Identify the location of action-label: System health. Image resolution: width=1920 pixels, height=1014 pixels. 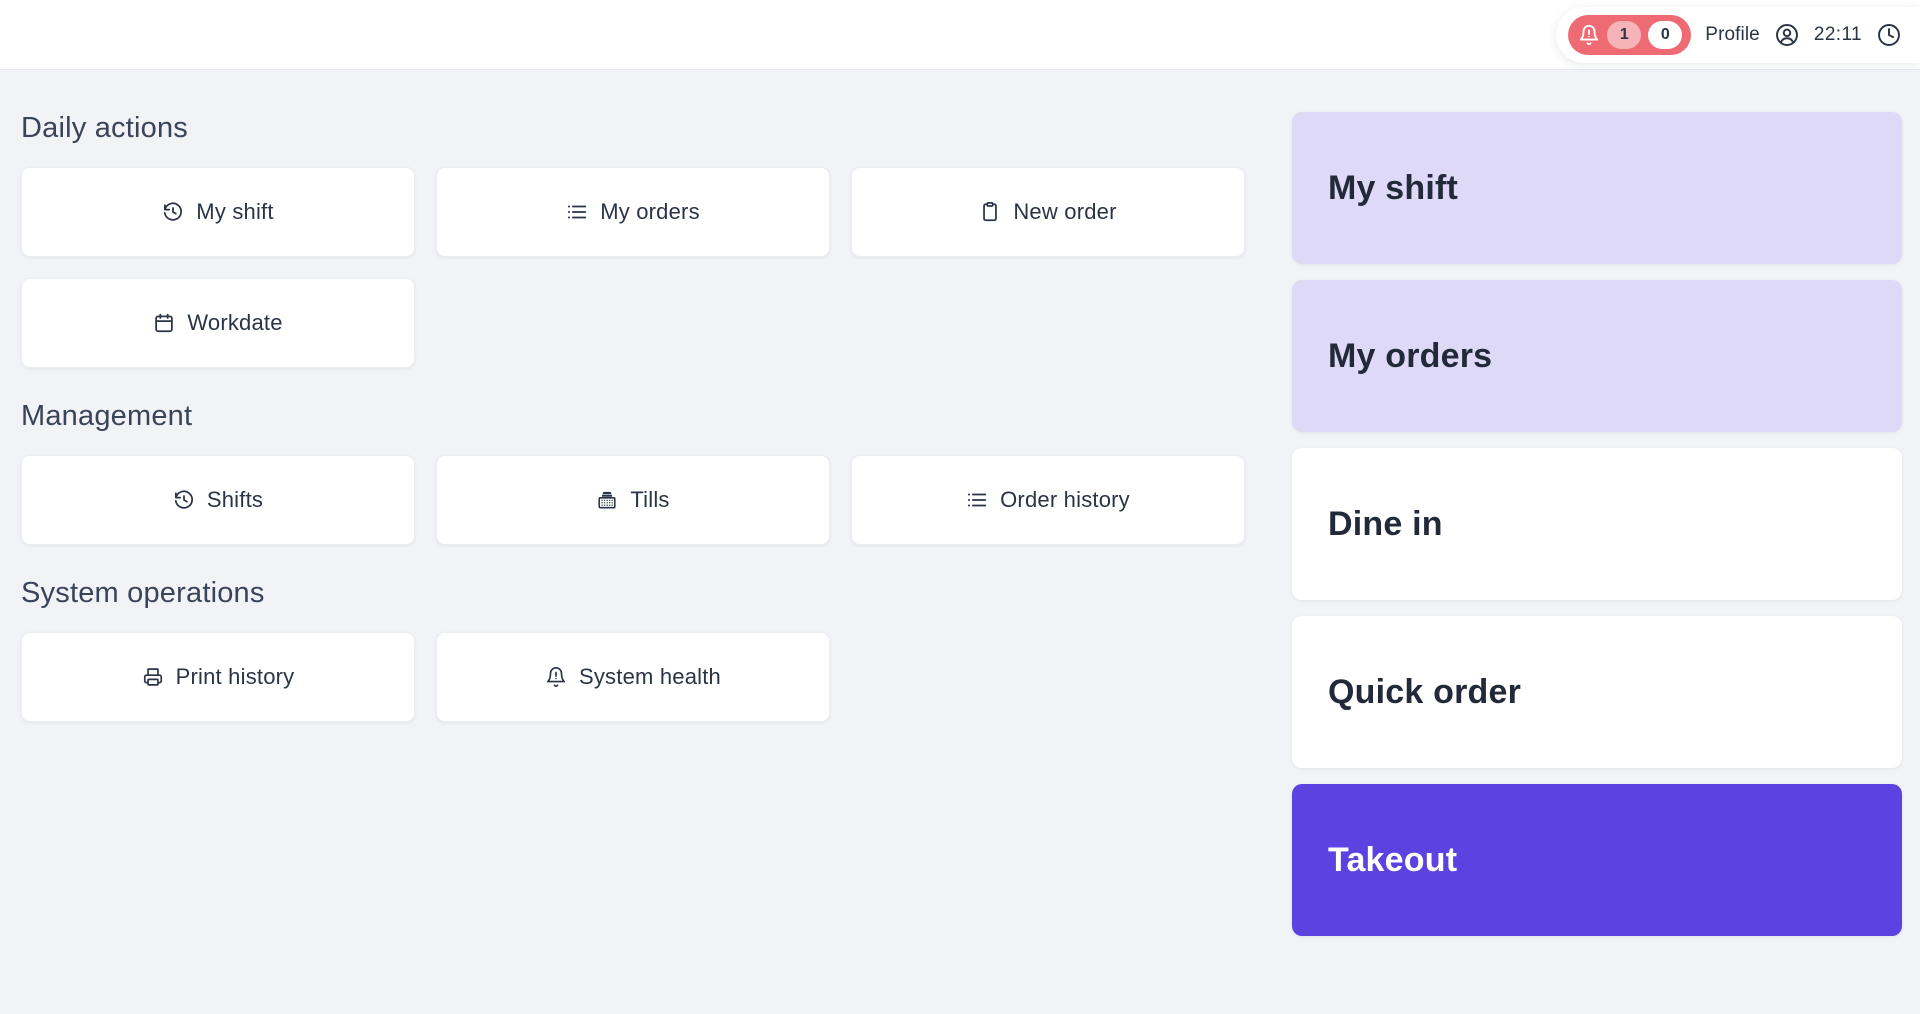
(649, 676).